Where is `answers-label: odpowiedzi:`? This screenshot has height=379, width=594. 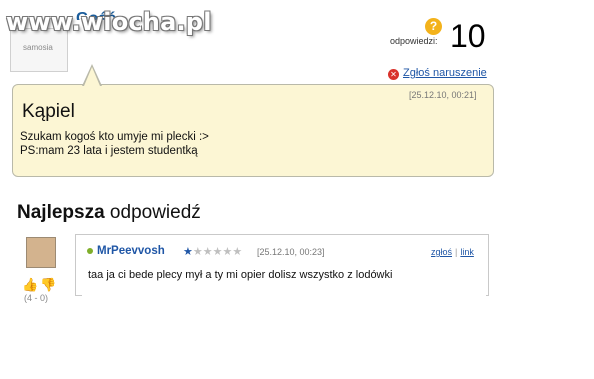
answers-label: odpowiedzi: is located at coordinates (414, 41).